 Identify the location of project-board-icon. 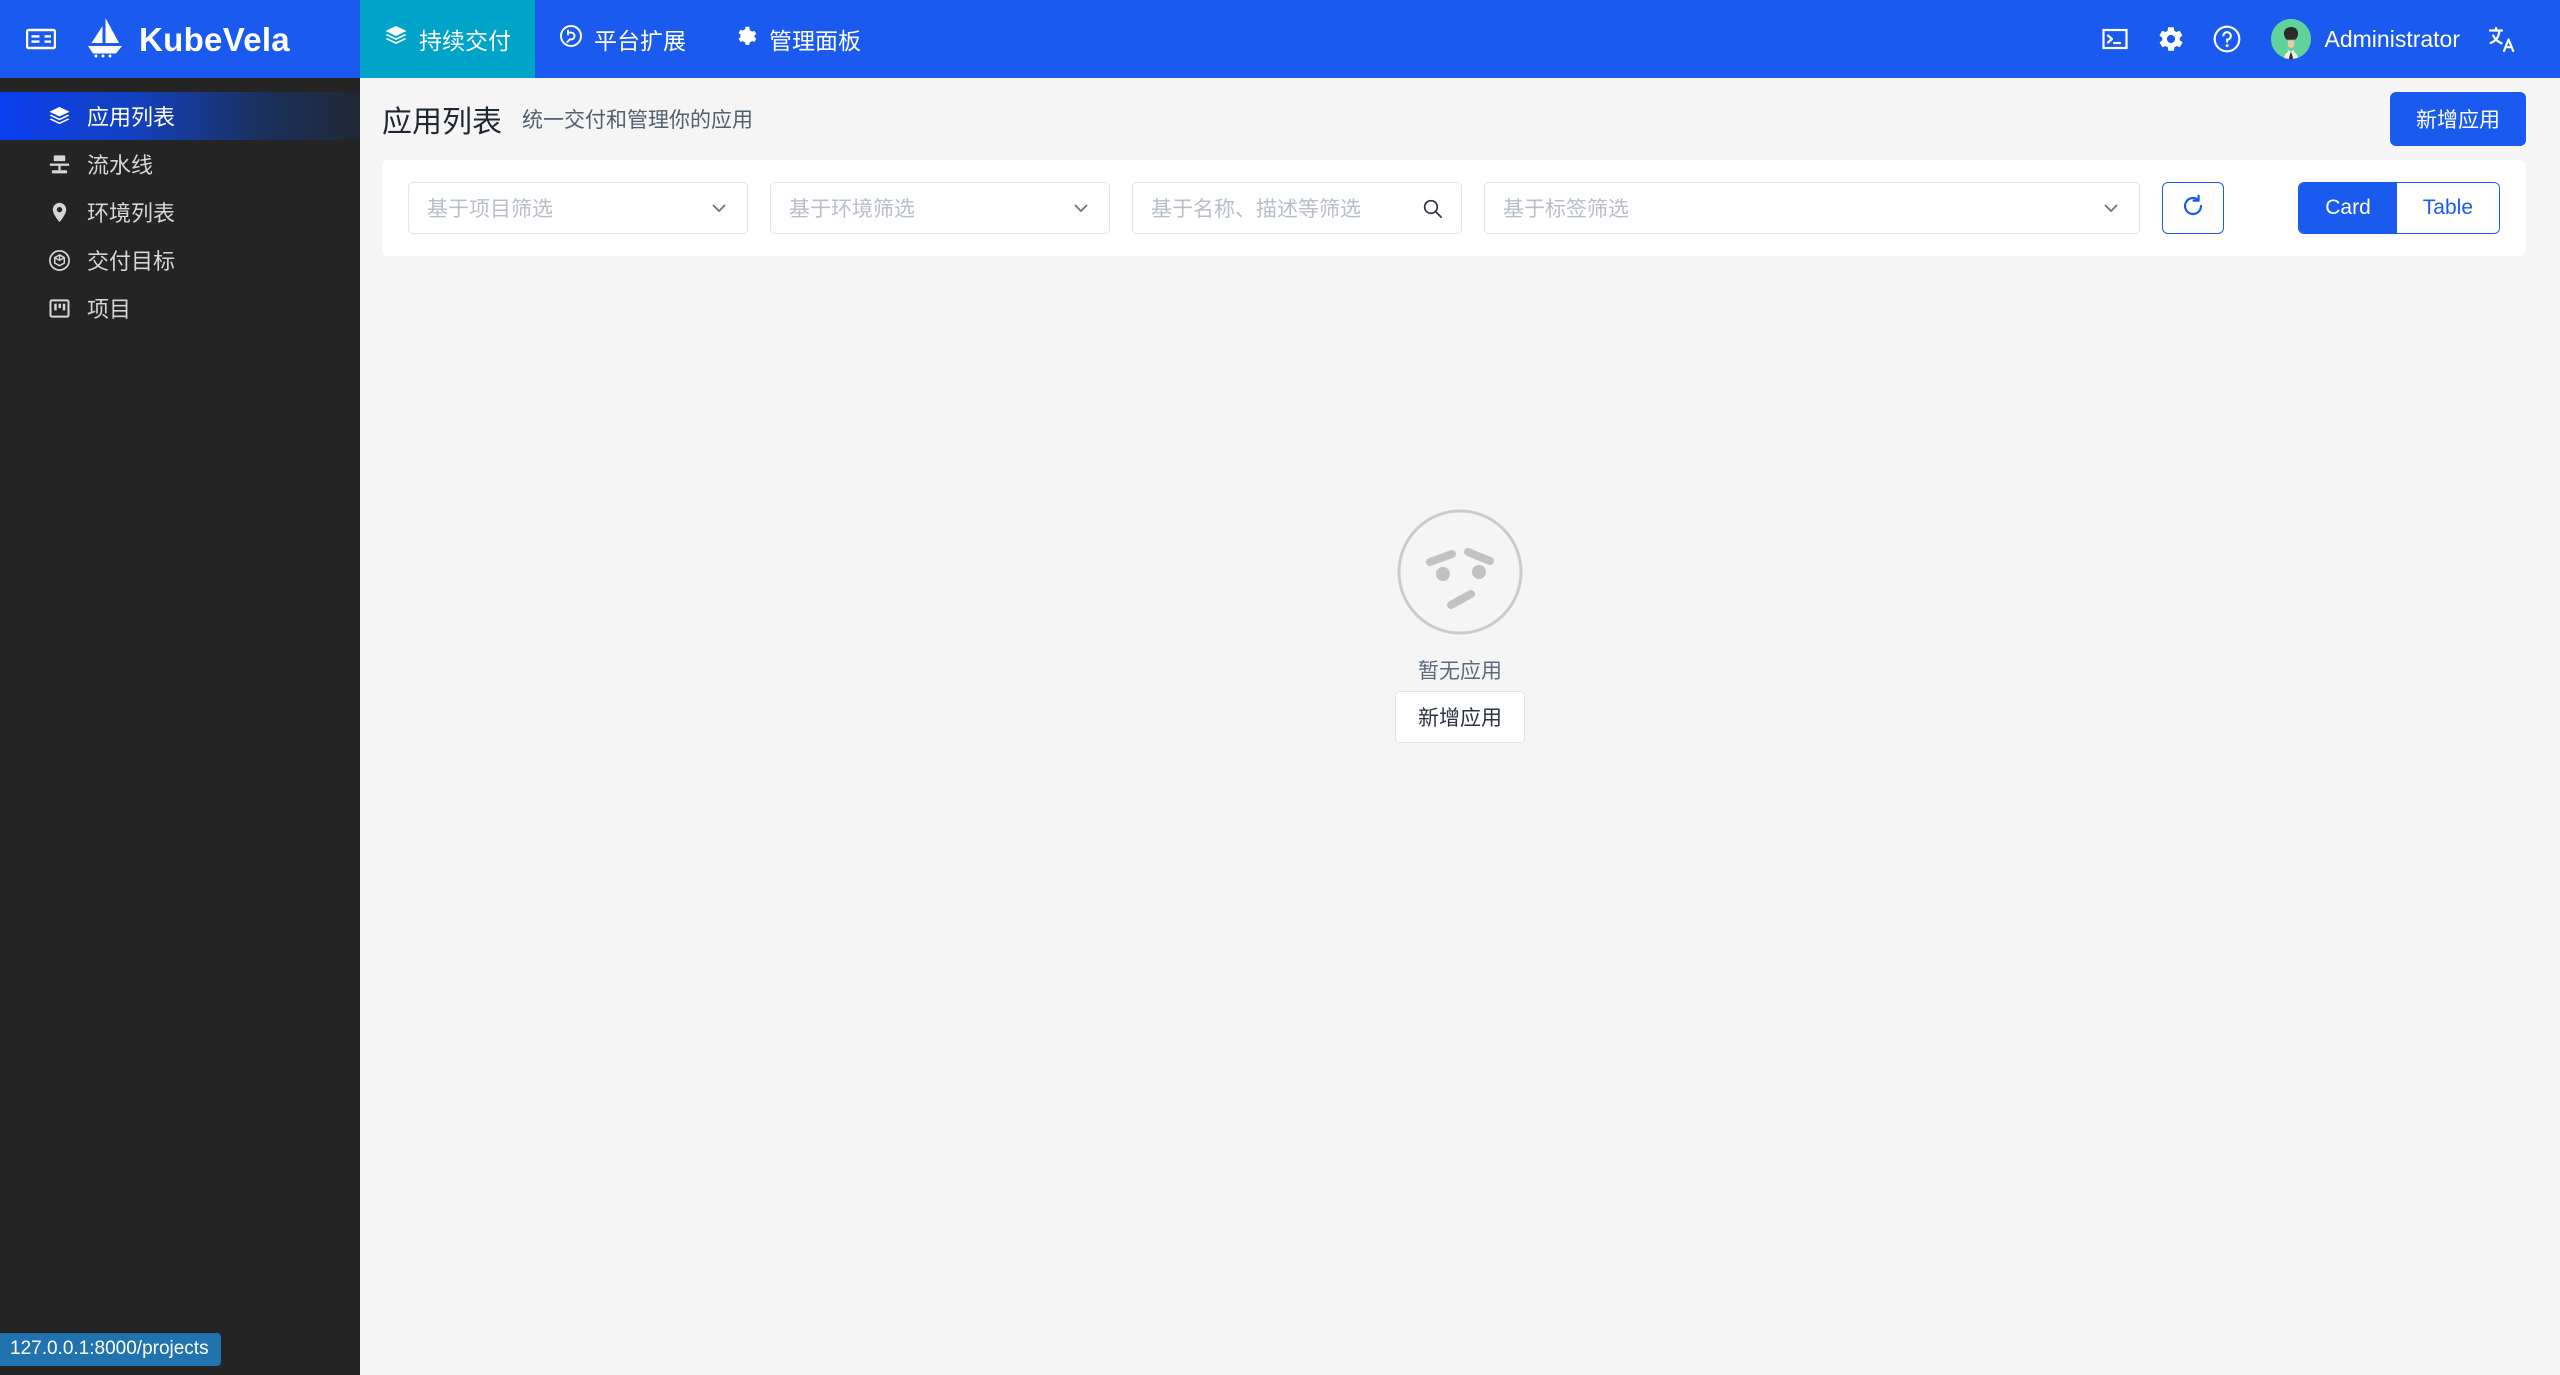
(59, 308).